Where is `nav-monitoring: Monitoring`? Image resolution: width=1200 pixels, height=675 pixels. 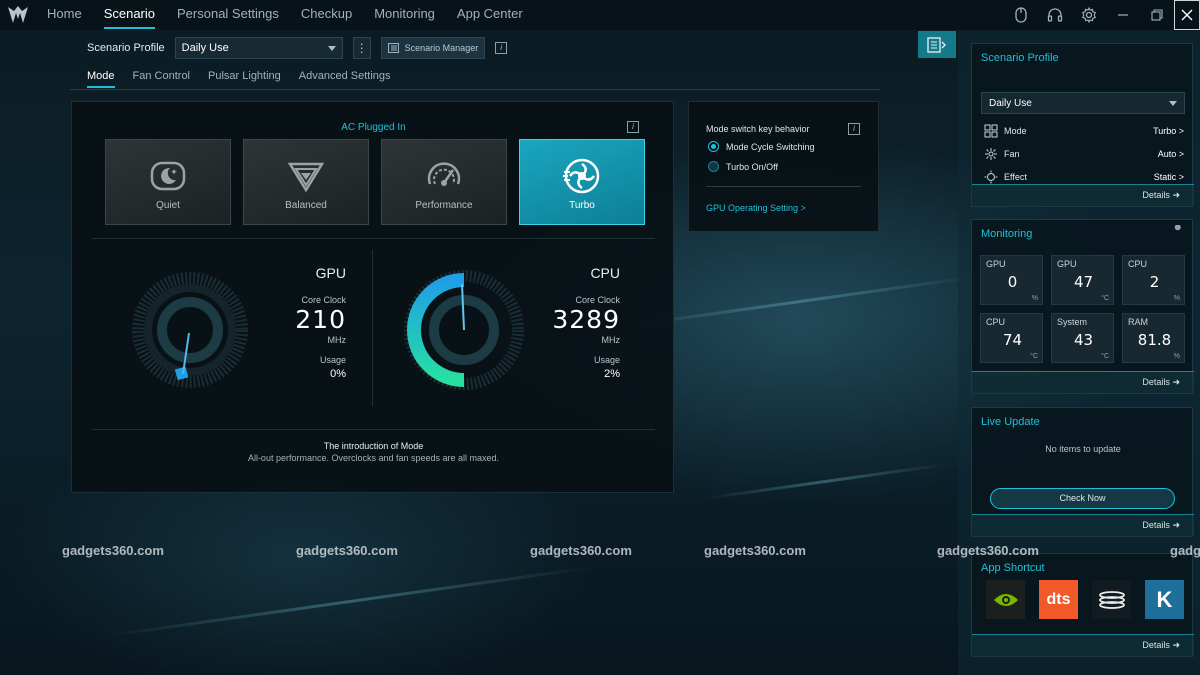
nav-monitoring: Monitoring is located at coordinates (404, 15).